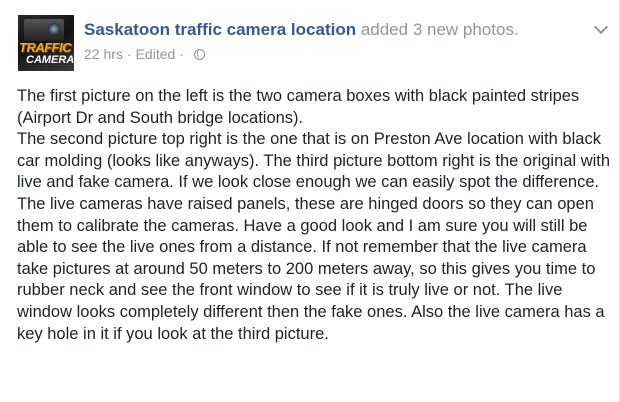 The width and height of the screenshot is (620, 402). Describe the element at coordinates (437, 29) in the screenshot. I see `post-action-text: added 3 new photos.` at that location.